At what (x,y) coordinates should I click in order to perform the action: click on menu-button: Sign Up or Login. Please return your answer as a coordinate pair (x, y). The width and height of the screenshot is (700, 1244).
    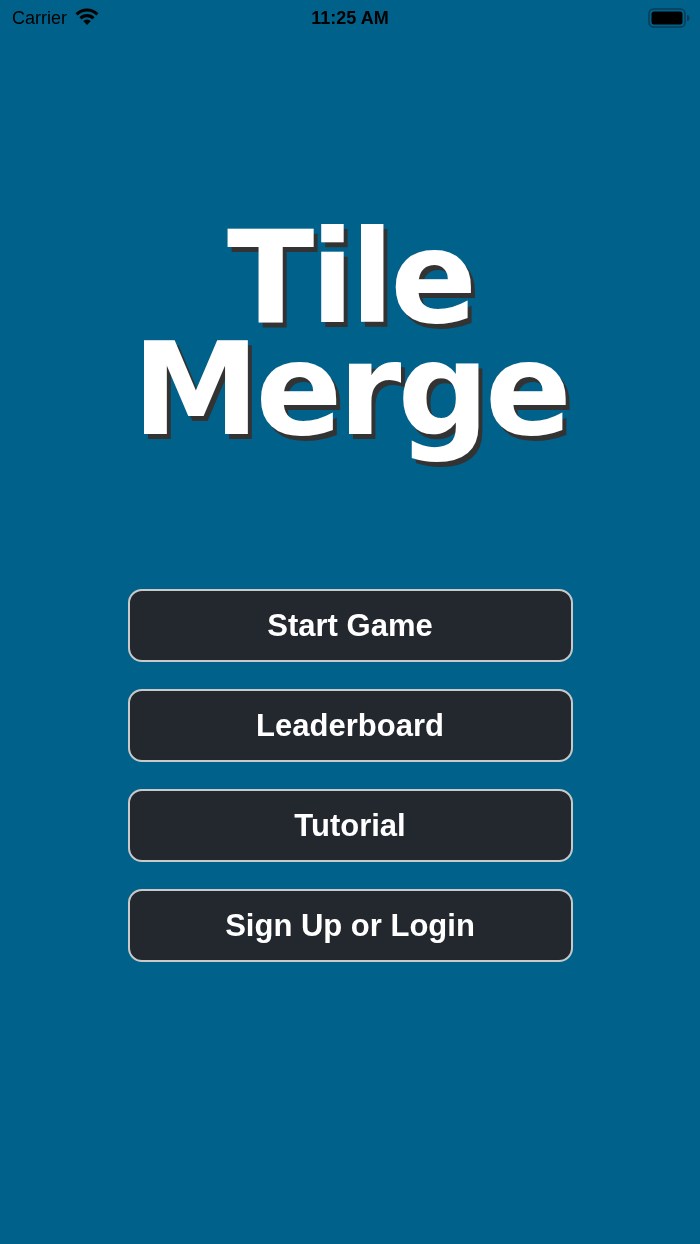
    Looking at the image, I should click on (350, 925).